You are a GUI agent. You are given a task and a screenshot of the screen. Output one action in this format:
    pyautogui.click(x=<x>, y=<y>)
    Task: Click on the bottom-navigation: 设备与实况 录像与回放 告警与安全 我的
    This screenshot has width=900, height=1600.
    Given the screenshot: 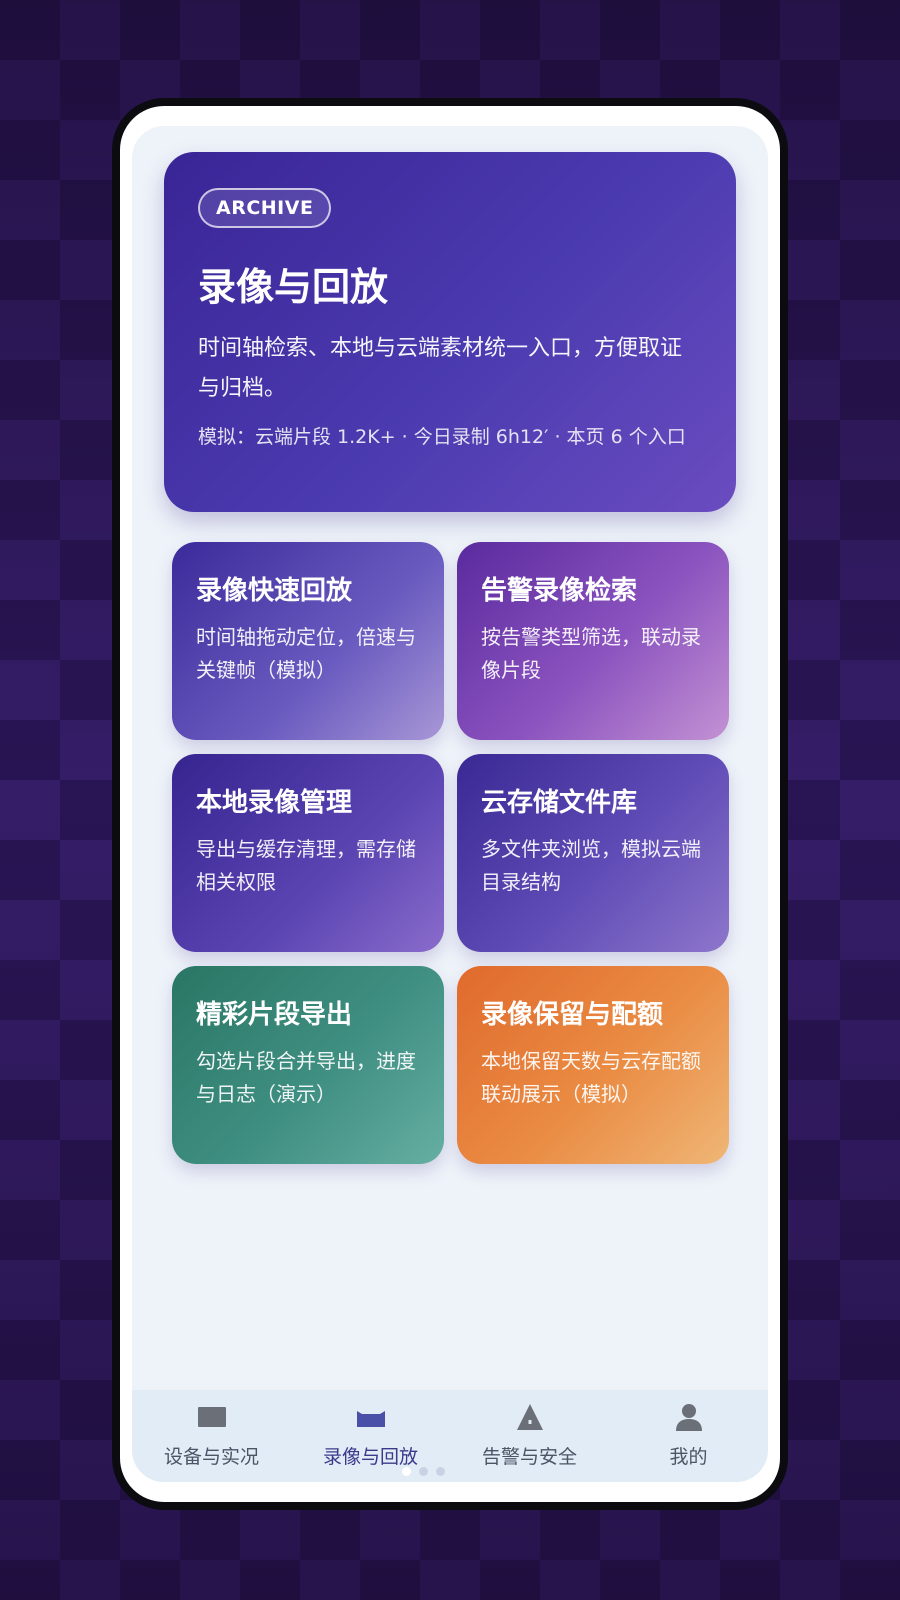 What is the action you would take?
    pyautogui.click(x=450, y=1436)
    